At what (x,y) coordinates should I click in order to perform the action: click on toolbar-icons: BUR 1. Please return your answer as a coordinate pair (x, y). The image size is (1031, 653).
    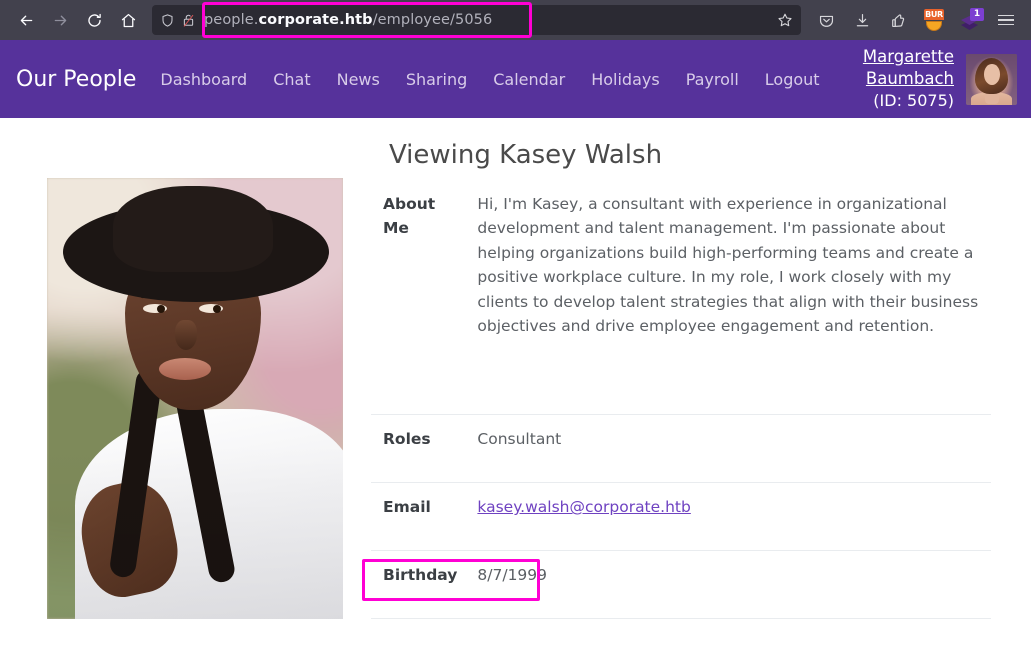
    Looking at the image, I should click on (916, 20).